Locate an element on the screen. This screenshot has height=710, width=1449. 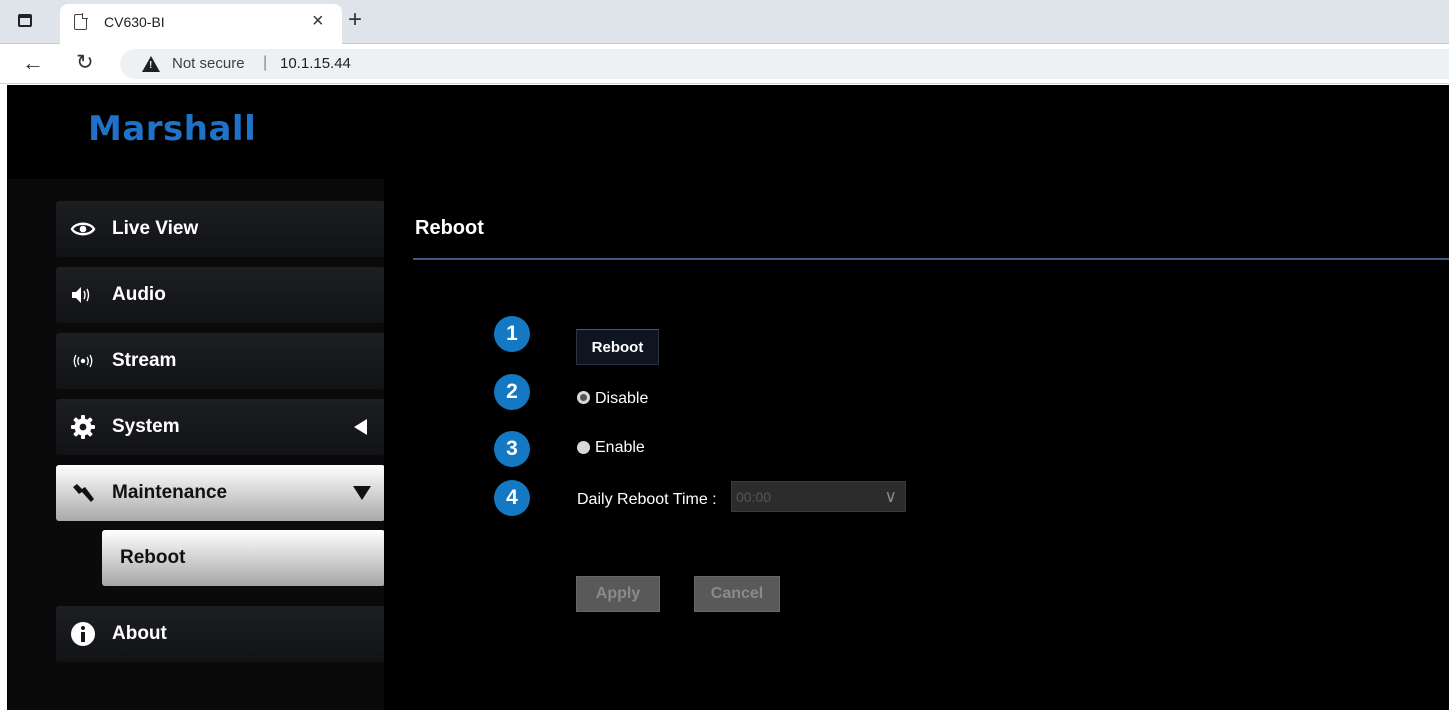
time-select-value: 00:00 is located at coordinates (754, 497).